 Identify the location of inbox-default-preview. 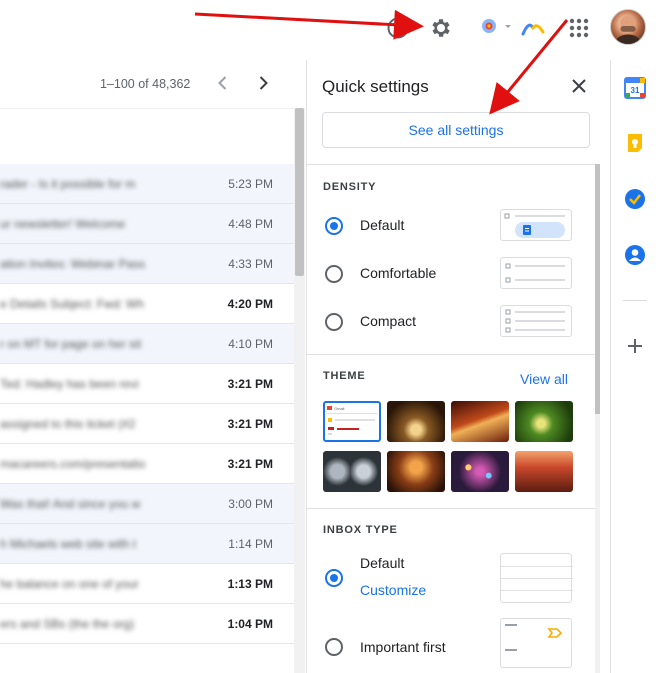
(536, 578).